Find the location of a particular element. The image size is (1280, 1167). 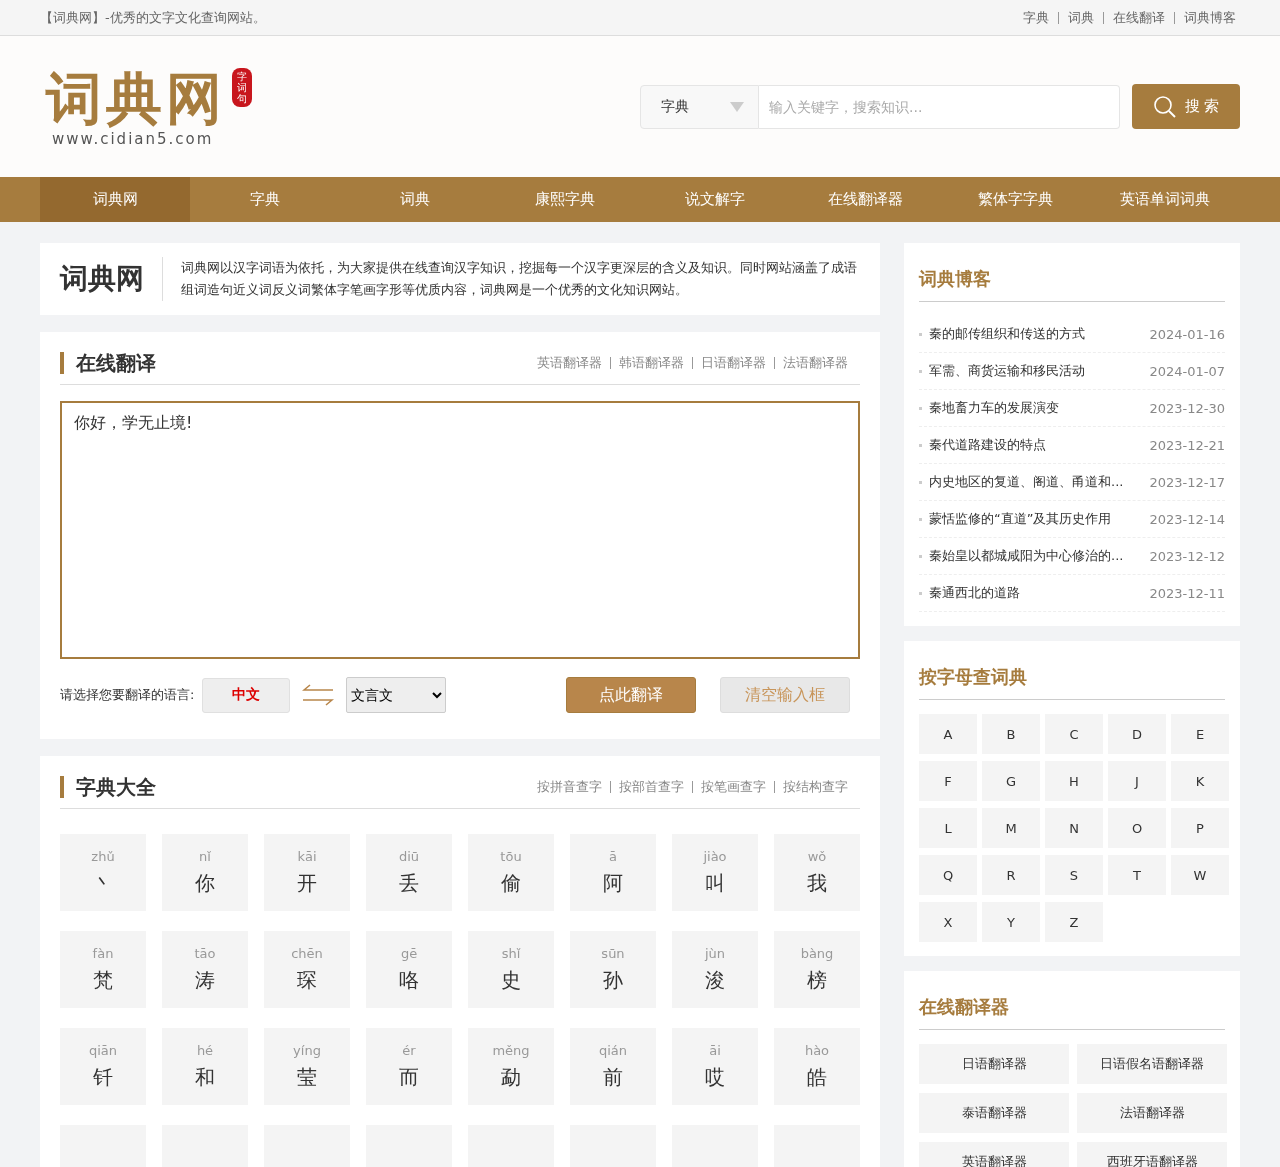

blog-post-link: 蒙恬监修的“直道”及其历史作用 is located at coordinates (1039, 519).